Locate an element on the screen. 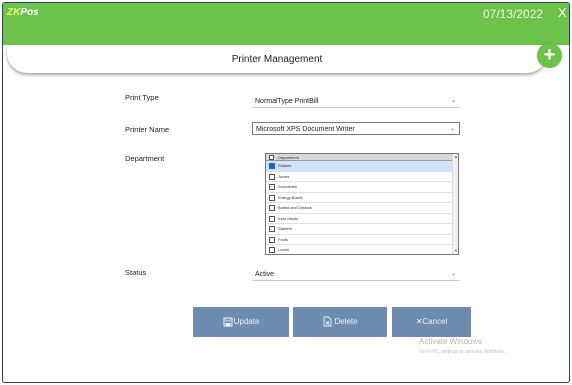  printer-name-value: Microsoft XPS Document Writer is located at coordinates (305, 129).